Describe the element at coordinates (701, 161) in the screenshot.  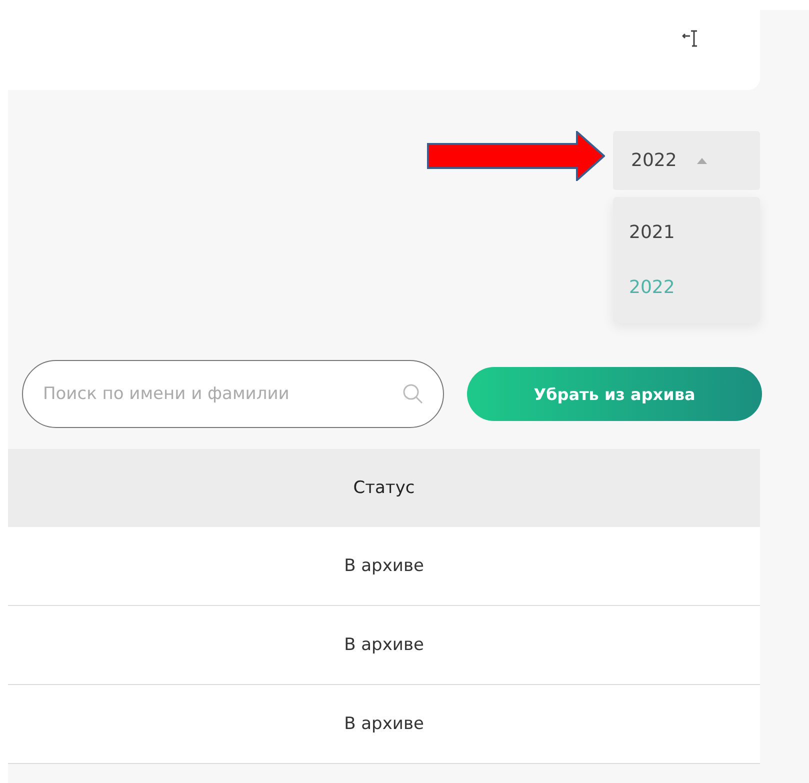
I see `caret-icon` at that location.